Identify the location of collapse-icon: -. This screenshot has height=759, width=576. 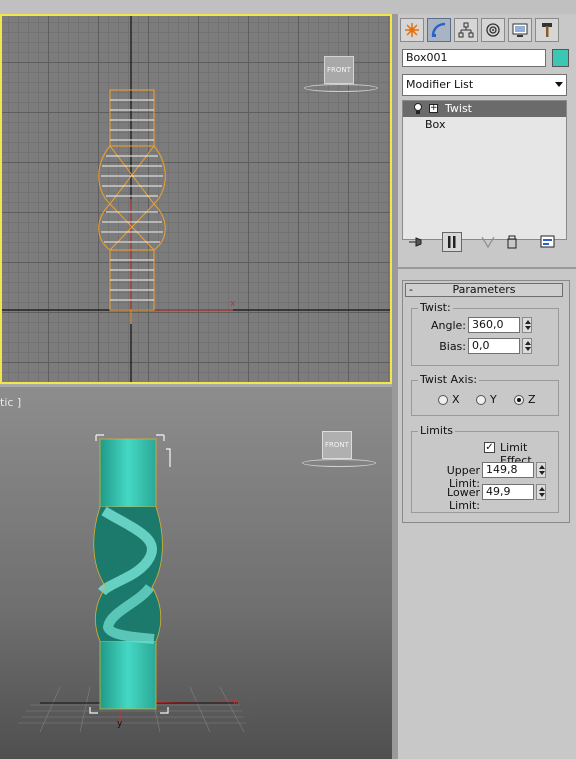
(411, 289).